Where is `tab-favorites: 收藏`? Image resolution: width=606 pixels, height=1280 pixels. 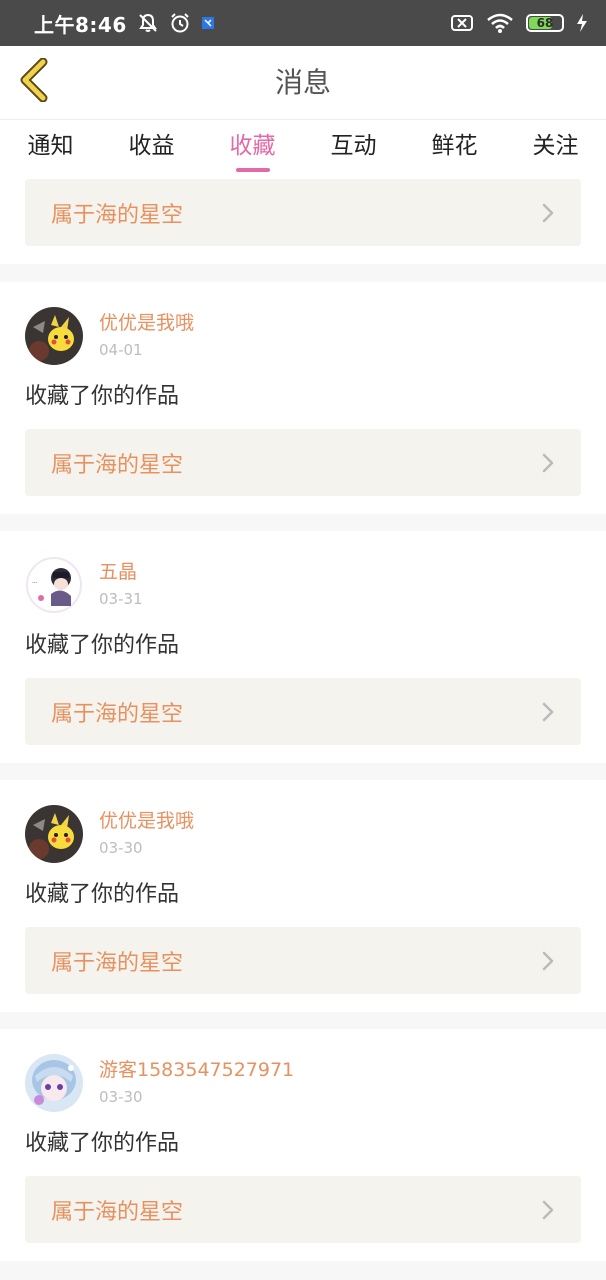 tab-favorites: 收藏 is located at coordinates (252, 148).